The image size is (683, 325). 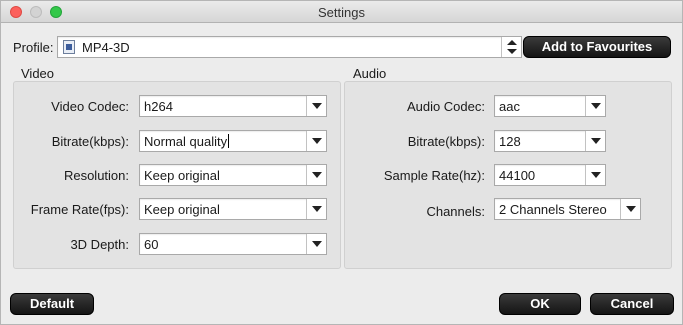 I want to click on video-file-icon, so click(x=69, y=47).